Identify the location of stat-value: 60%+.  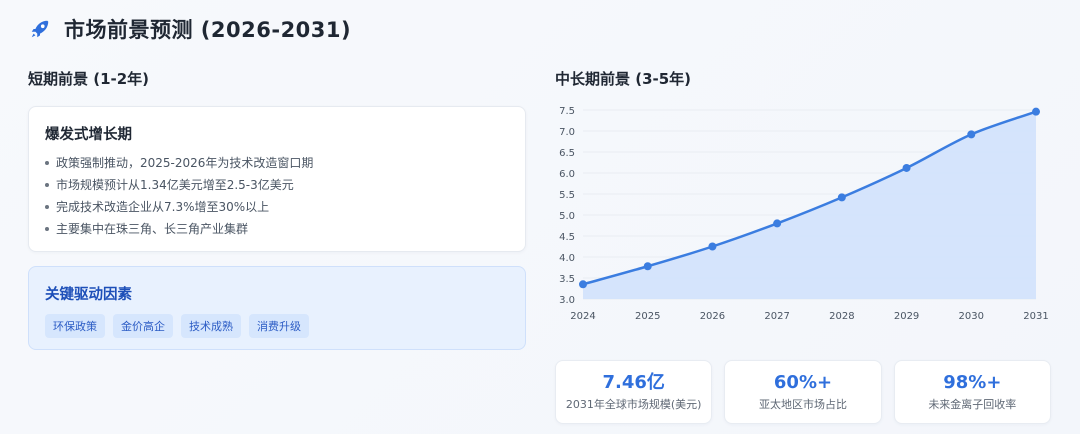
(803, 382).